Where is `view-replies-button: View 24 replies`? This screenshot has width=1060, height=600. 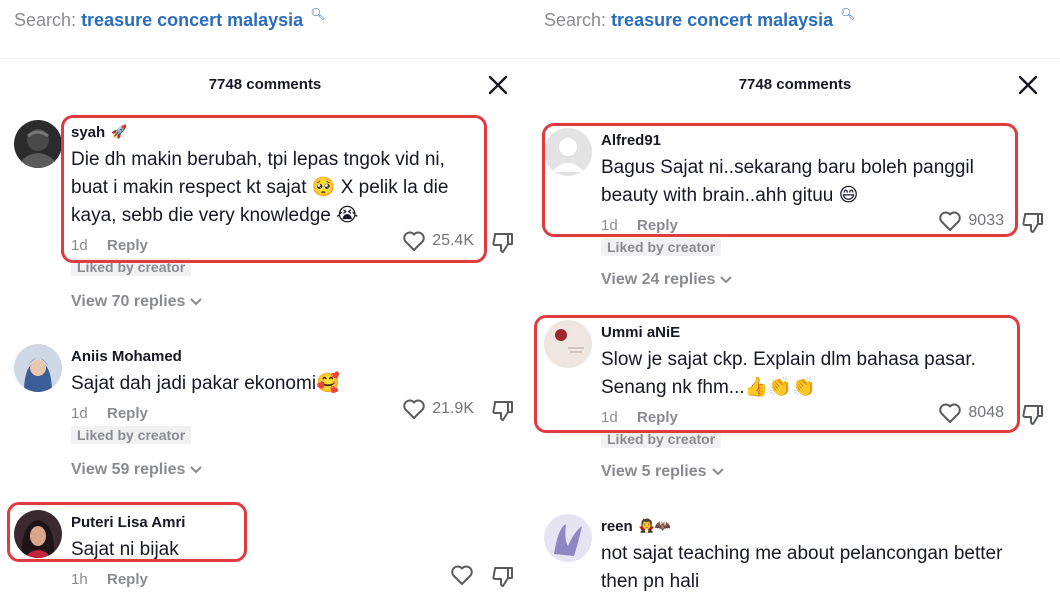
view-replies-button: View 24 replies is located at coordinates (667, 280).